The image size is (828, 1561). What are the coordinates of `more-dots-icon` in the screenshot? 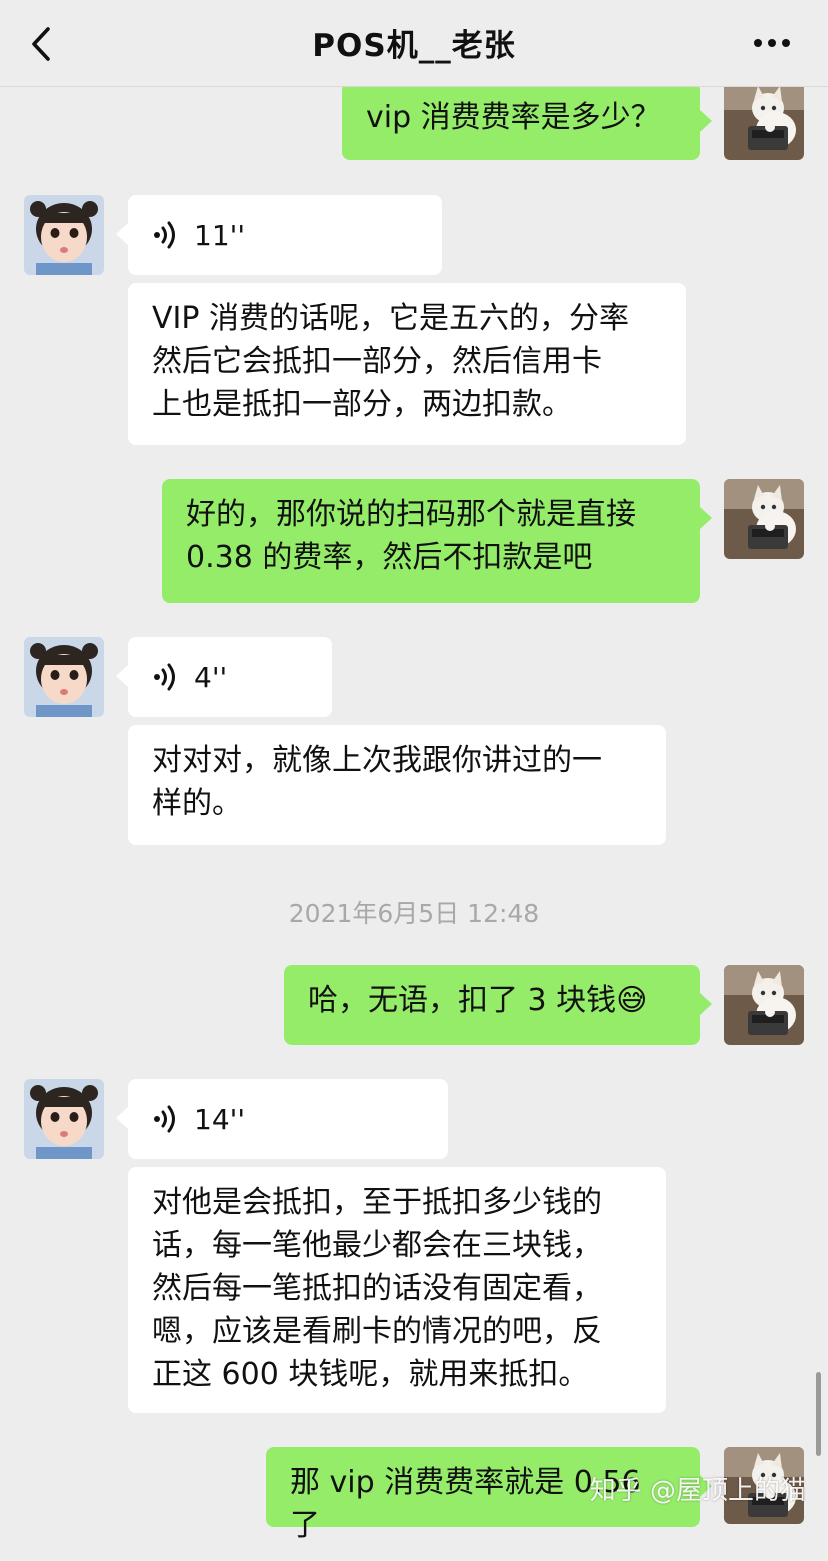 It's located at (772, 43).